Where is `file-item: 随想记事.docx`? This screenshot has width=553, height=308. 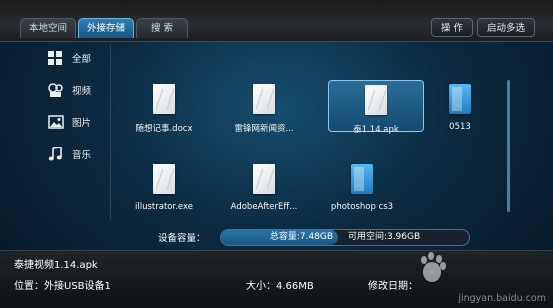 file-item: 随想记事.docx is located at coordinates (164, 112).